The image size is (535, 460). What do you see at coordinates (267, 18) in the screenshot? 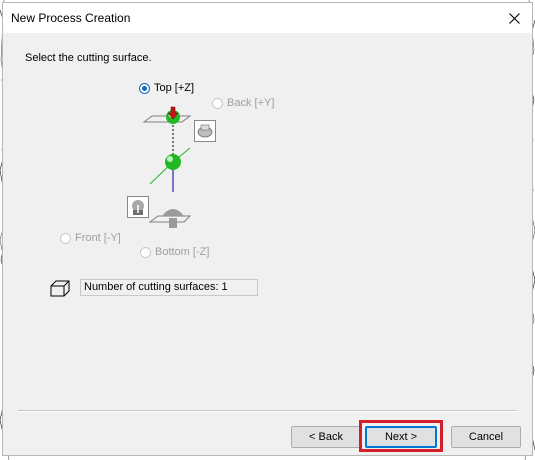
I see `title-bar: New Process Creation` at bounding box center [267, 18].